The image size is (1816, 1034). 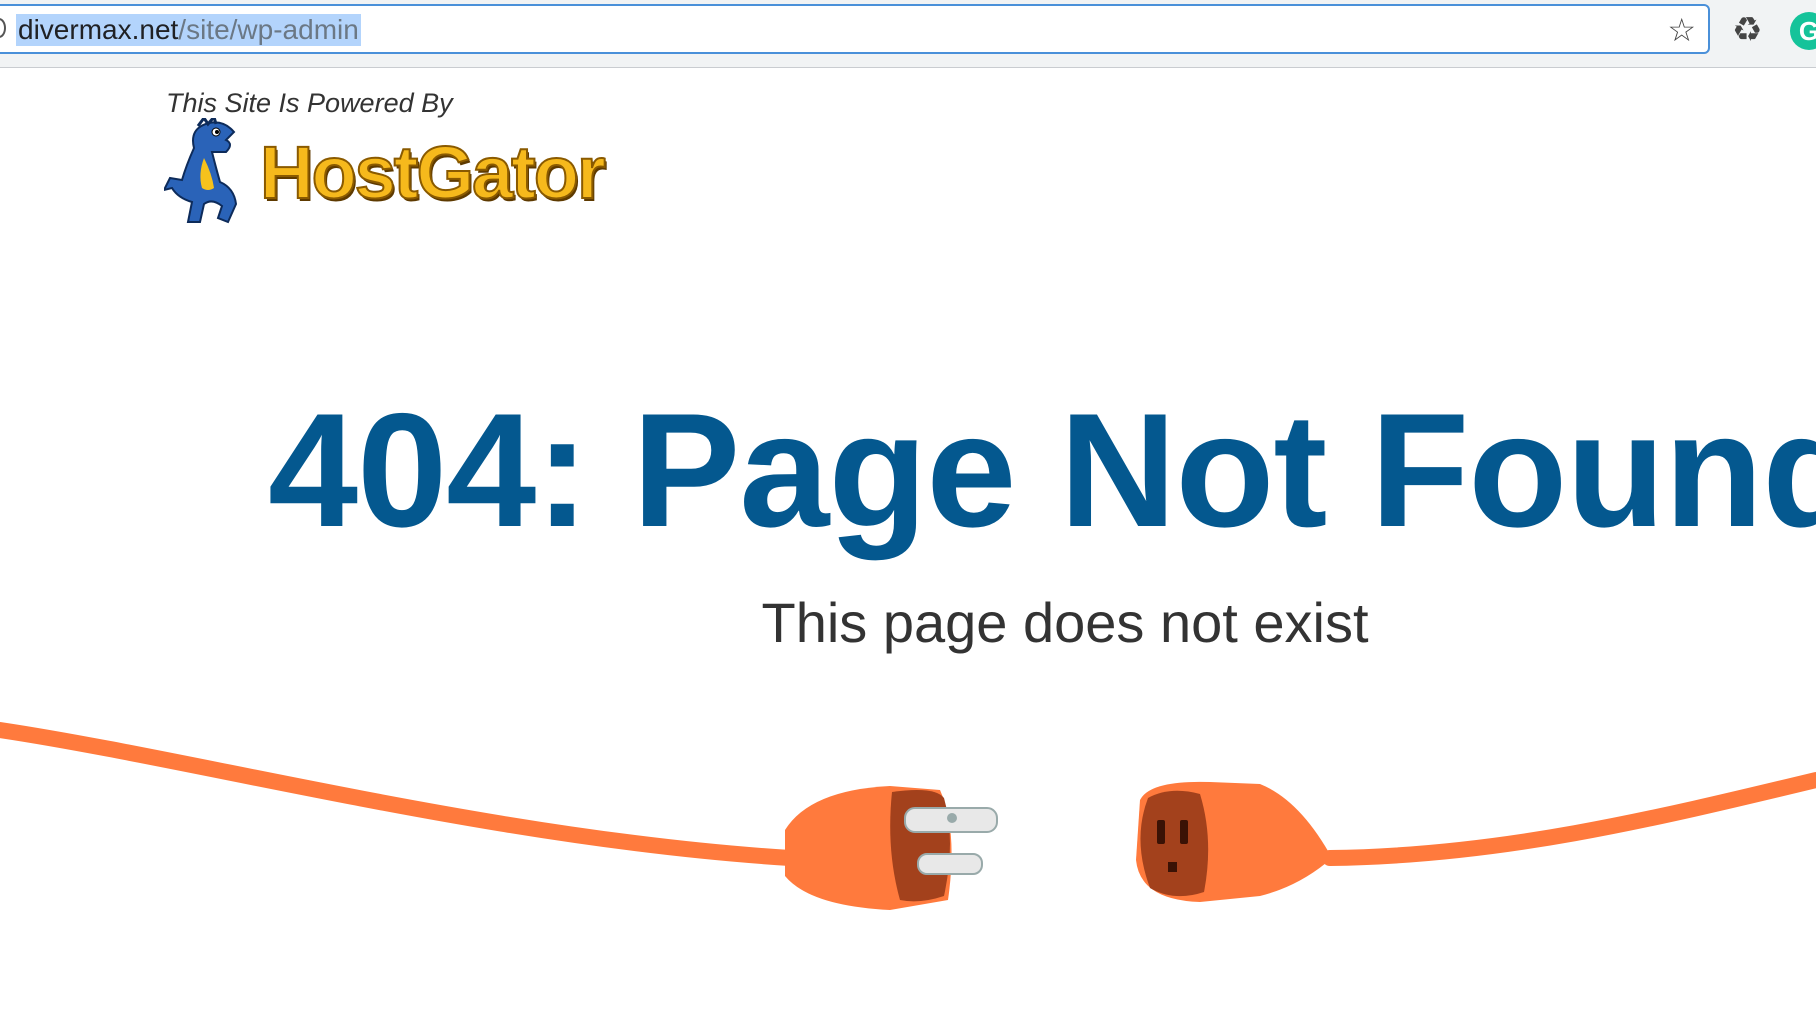 I want to click on socket-face, so click(x=1174, y=843).